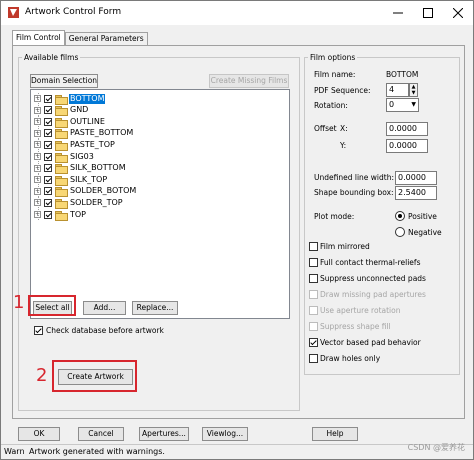  I want to click on pdf-sequence-spinner: ▲ ▼, so click(413, 90).